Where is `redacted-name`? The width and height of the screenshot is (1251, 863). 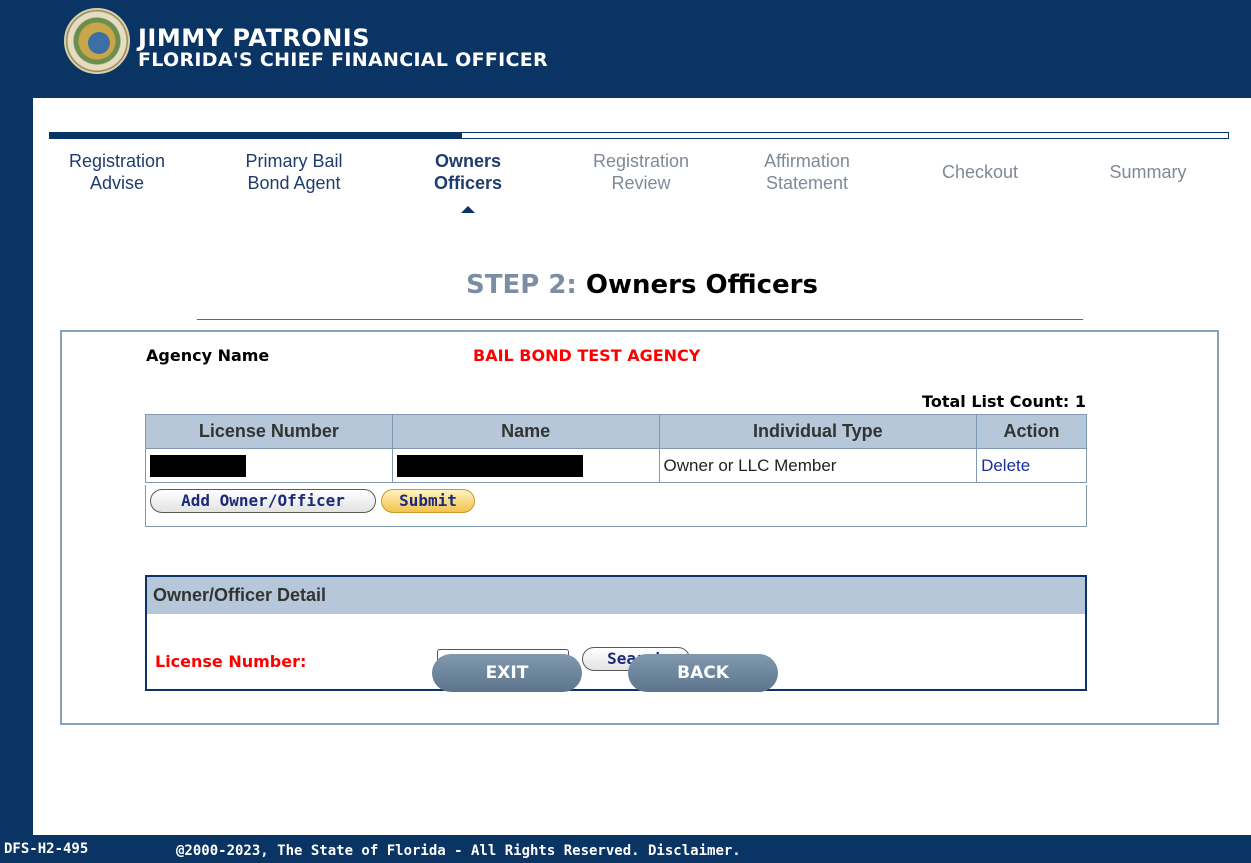
redacted-name is located at coordinates (489, 465).